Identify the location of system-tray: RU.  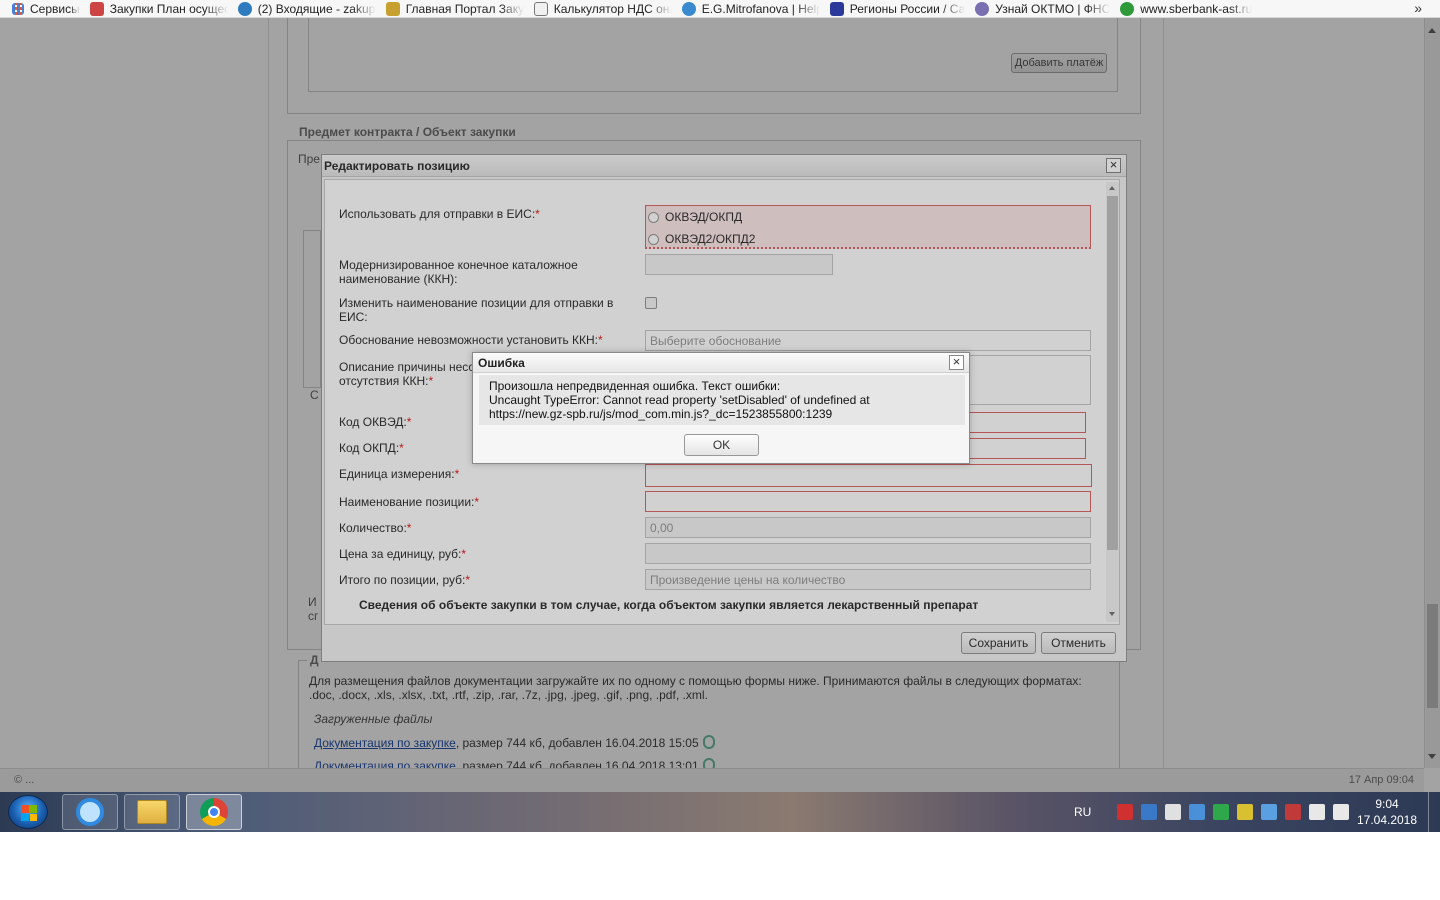
(1213, 812).